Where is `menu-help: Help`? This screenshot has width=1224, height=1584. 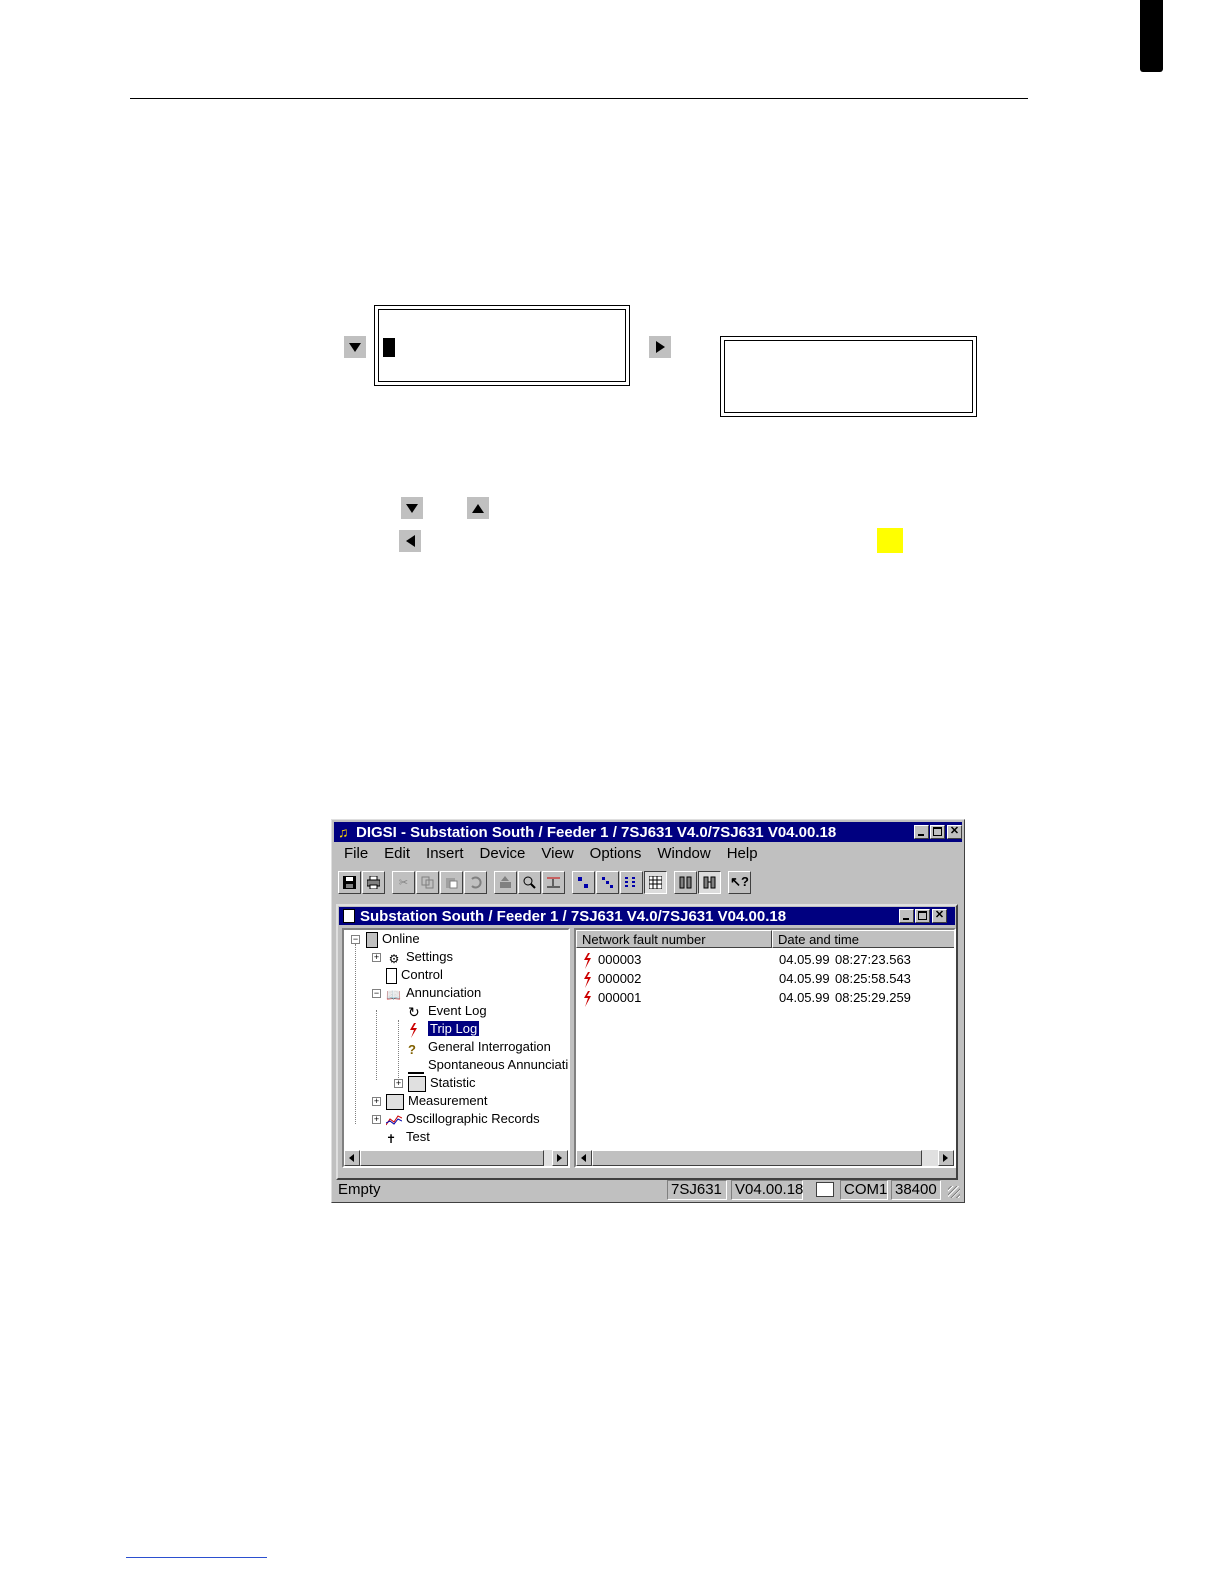 menu-help: Help is located at coordinates (742, 854).